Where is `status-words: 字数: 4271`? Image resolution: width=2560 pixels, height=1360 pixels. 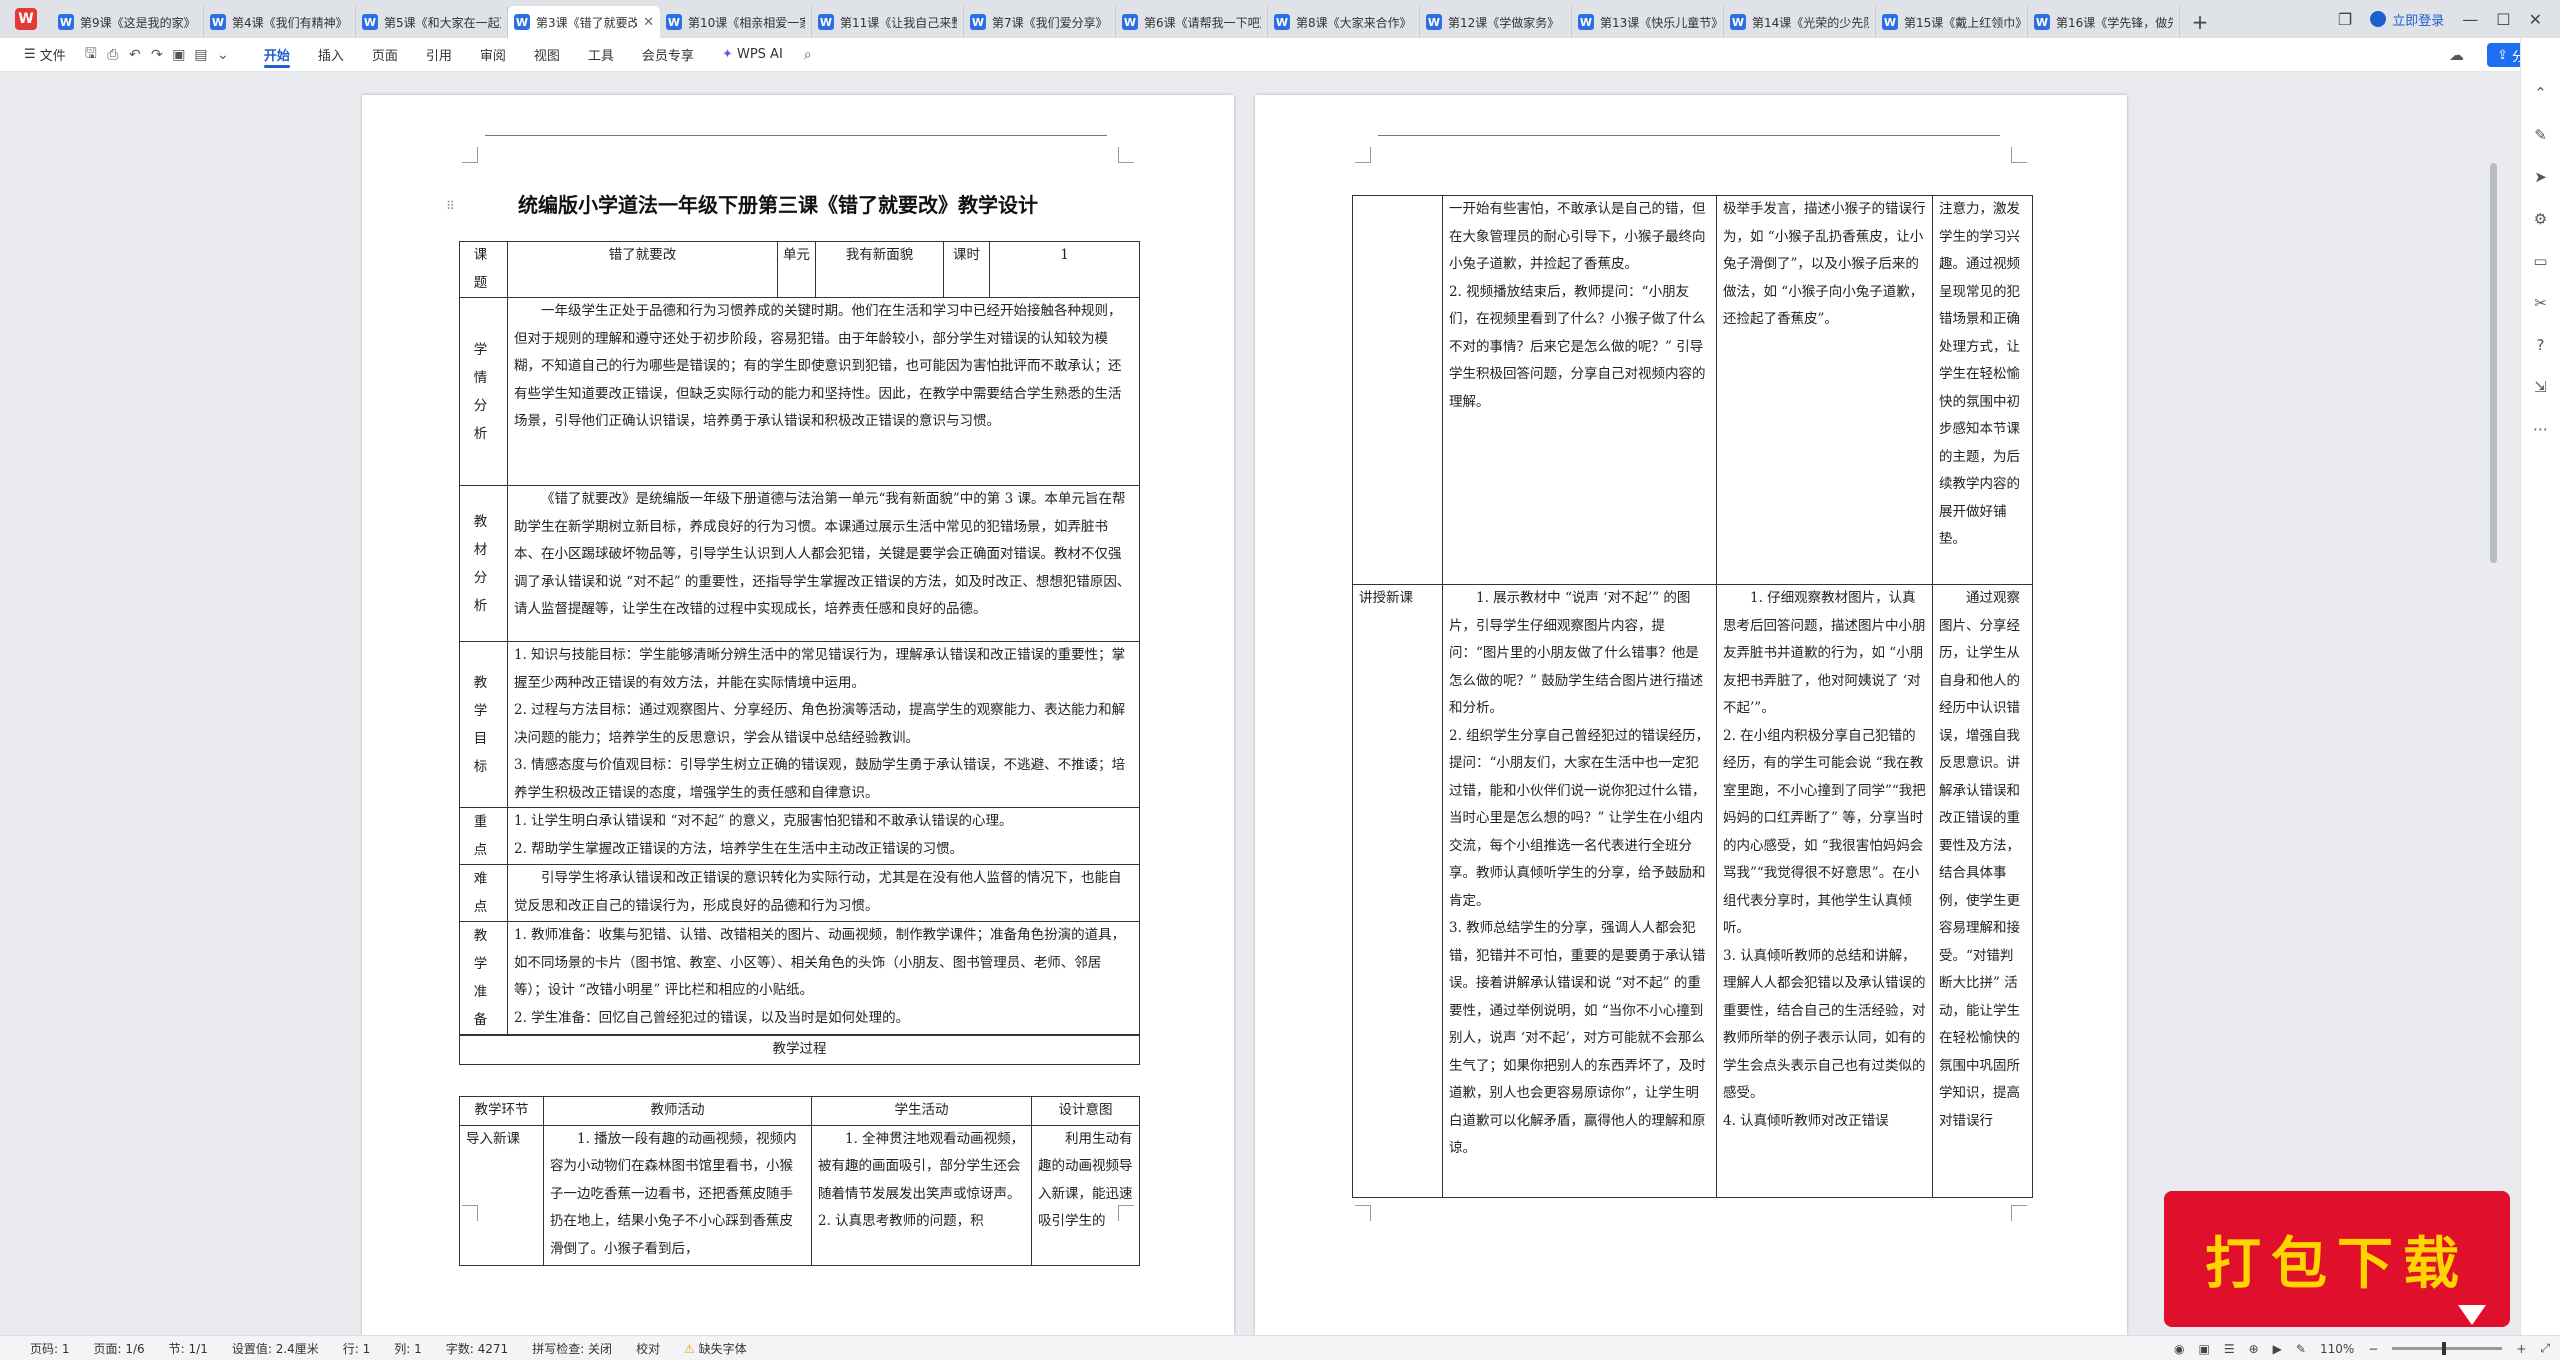
status-words: 字数: 4271 is located at coordinates (477, 1348).